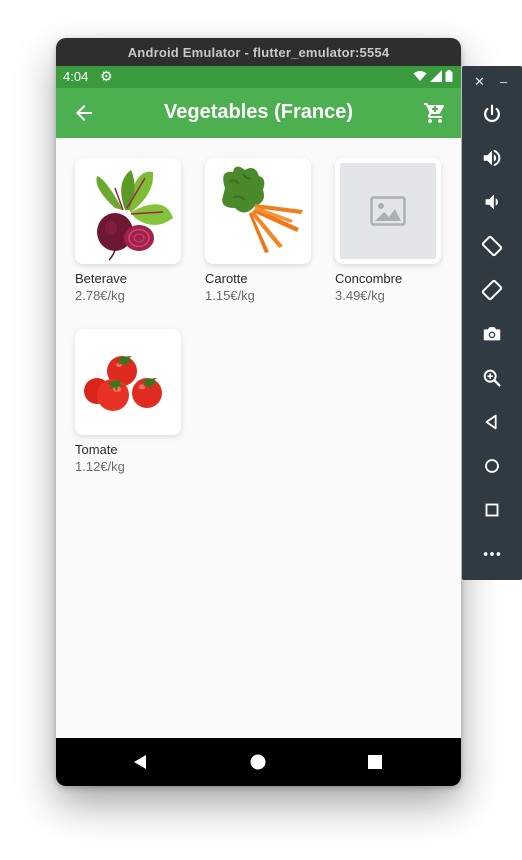  What do you see at coordinates (106, 76) in the screenshot?
I see `settings-gear-icon: ⚙` at bounding box center [106, 76].